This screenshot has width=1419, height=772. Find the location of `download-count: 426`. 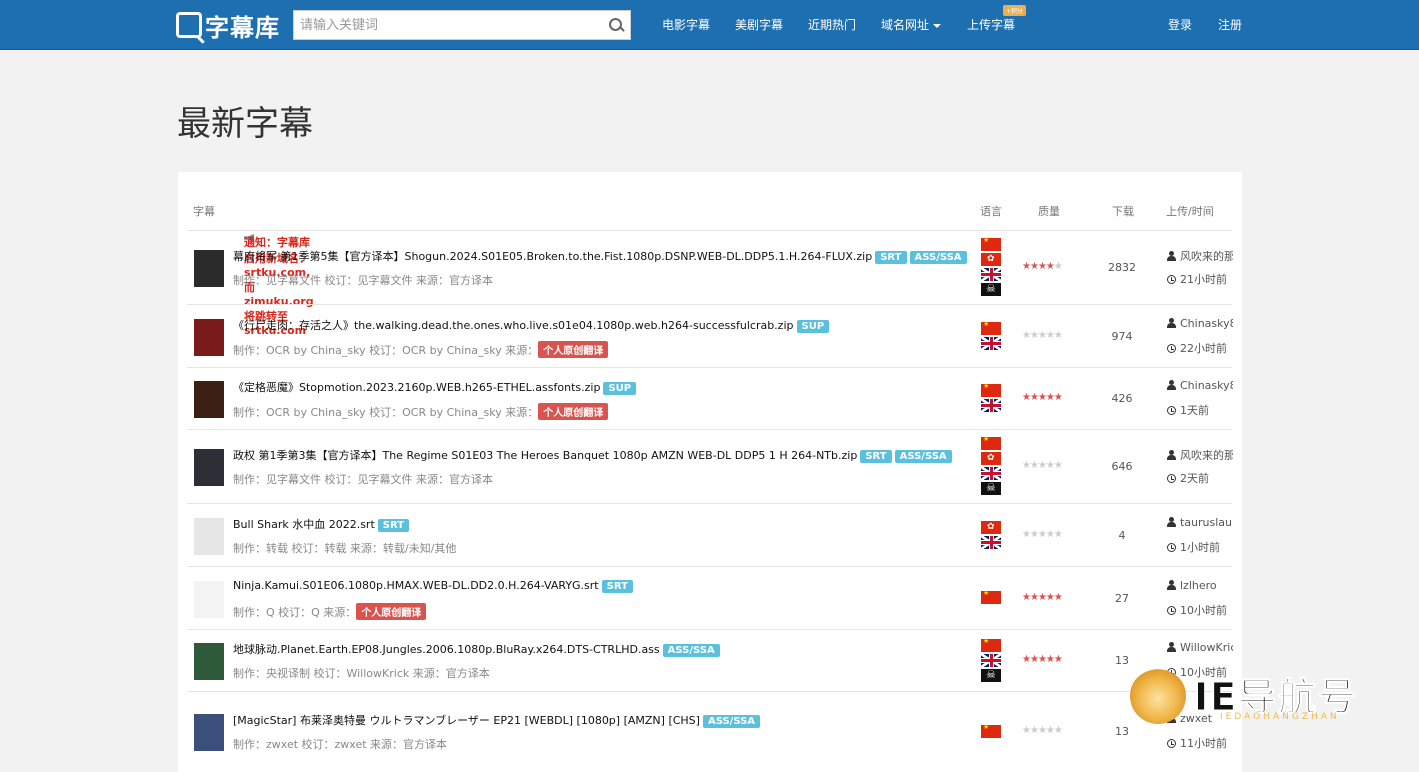

download-count: 426 is located at coordinates (1122, 398).